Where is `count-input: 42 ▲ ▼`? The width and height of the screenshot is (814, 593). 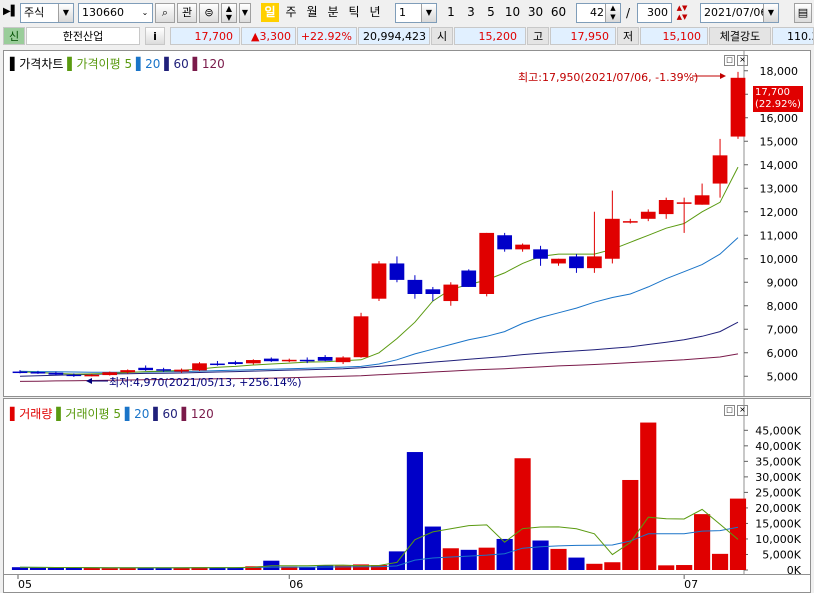
count-input: 42 ▲ ▼ is located at coordinates (598, 13).